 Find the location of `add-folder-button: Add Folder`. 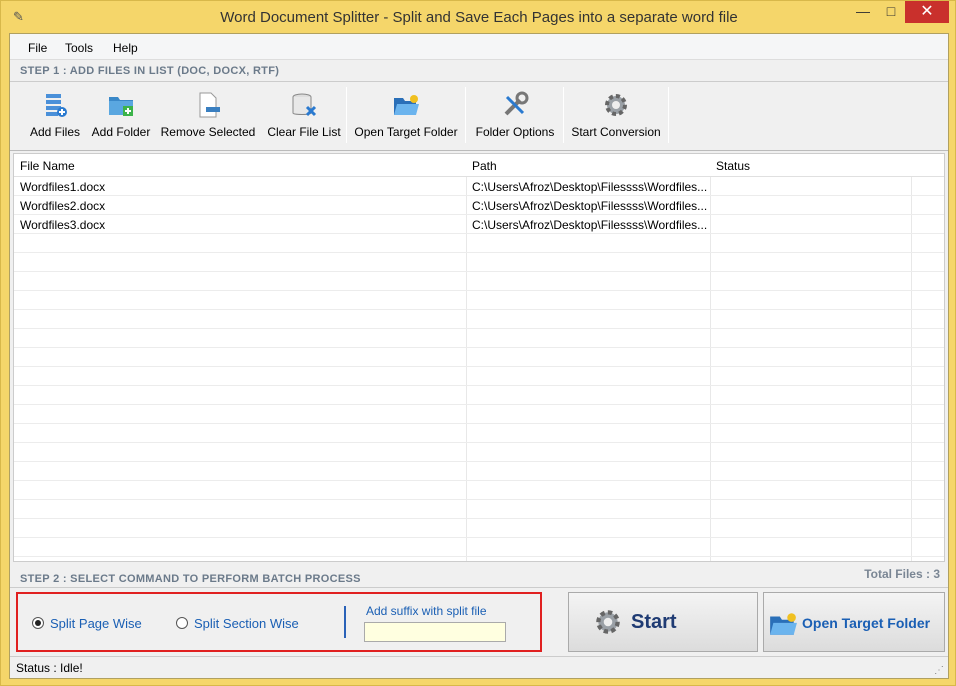

add-folder-button: Add Folder is located at coordinates (121, 116).